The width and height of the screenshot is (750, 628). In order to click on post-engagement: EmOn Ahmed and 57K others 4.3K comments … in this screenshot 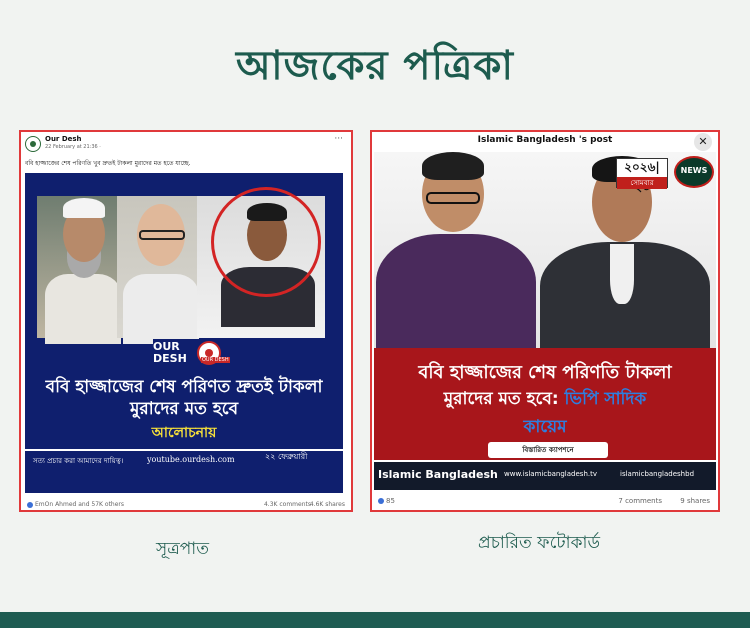, I will do `click(186, 504)`.